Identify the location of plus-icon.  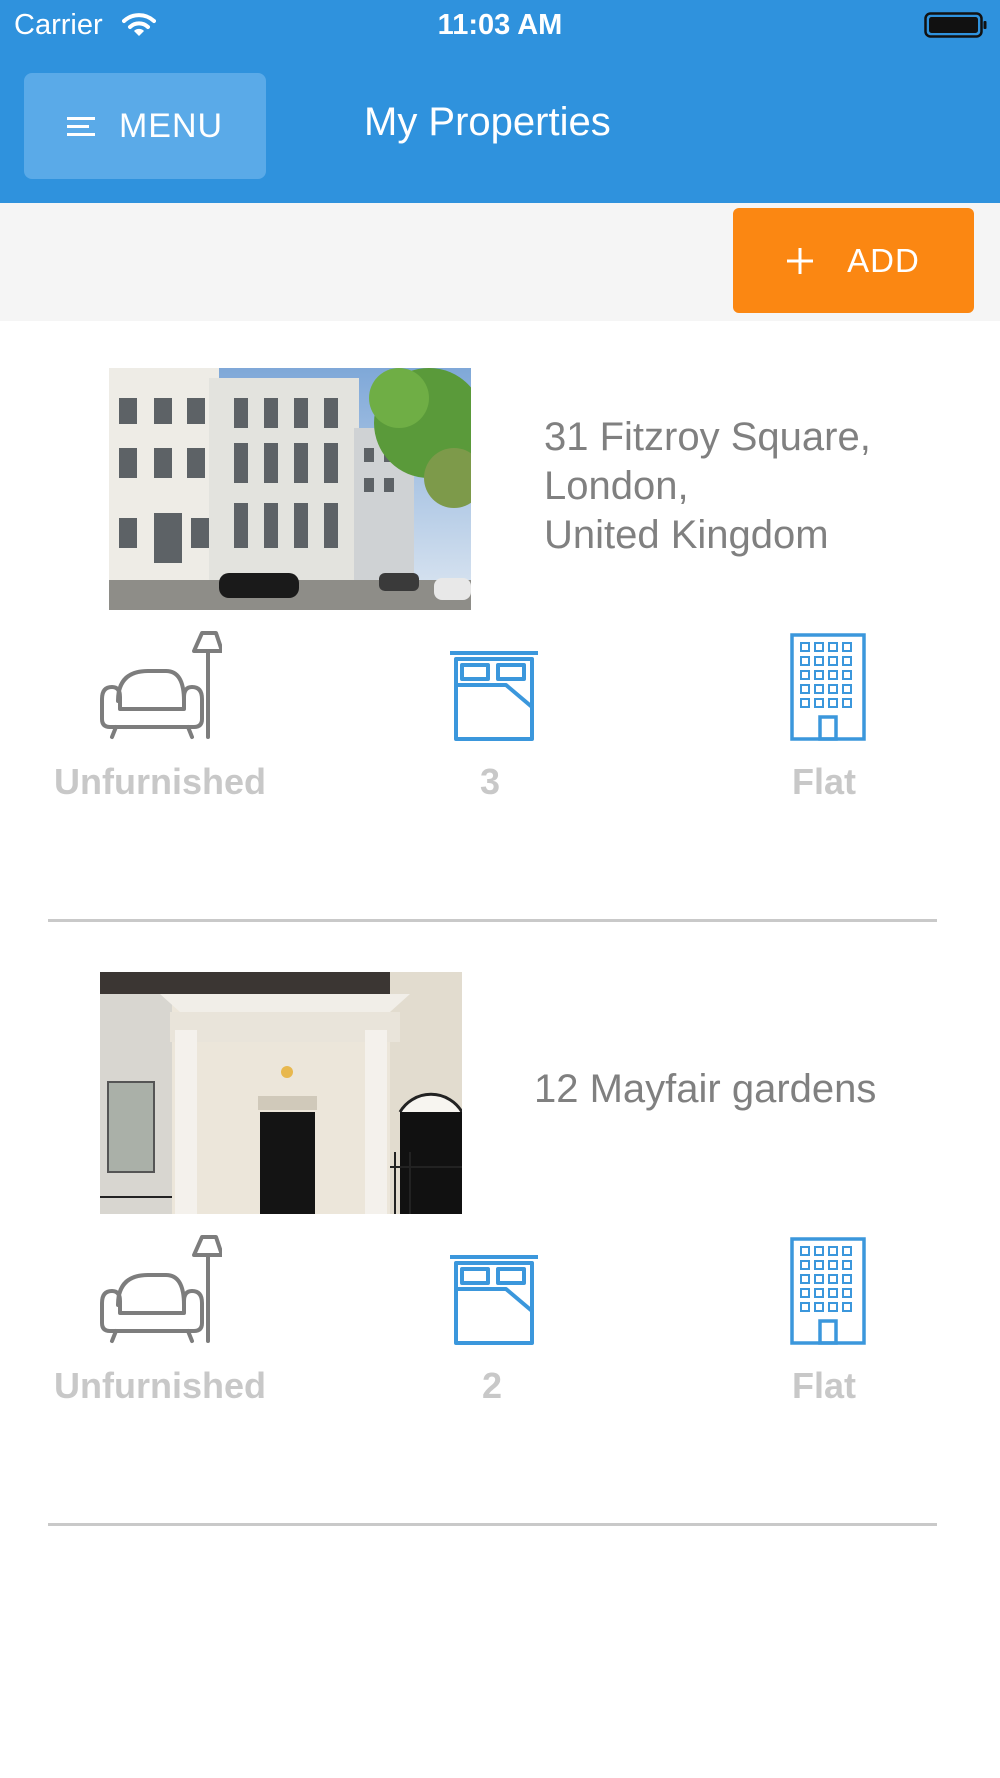
(800, 260).